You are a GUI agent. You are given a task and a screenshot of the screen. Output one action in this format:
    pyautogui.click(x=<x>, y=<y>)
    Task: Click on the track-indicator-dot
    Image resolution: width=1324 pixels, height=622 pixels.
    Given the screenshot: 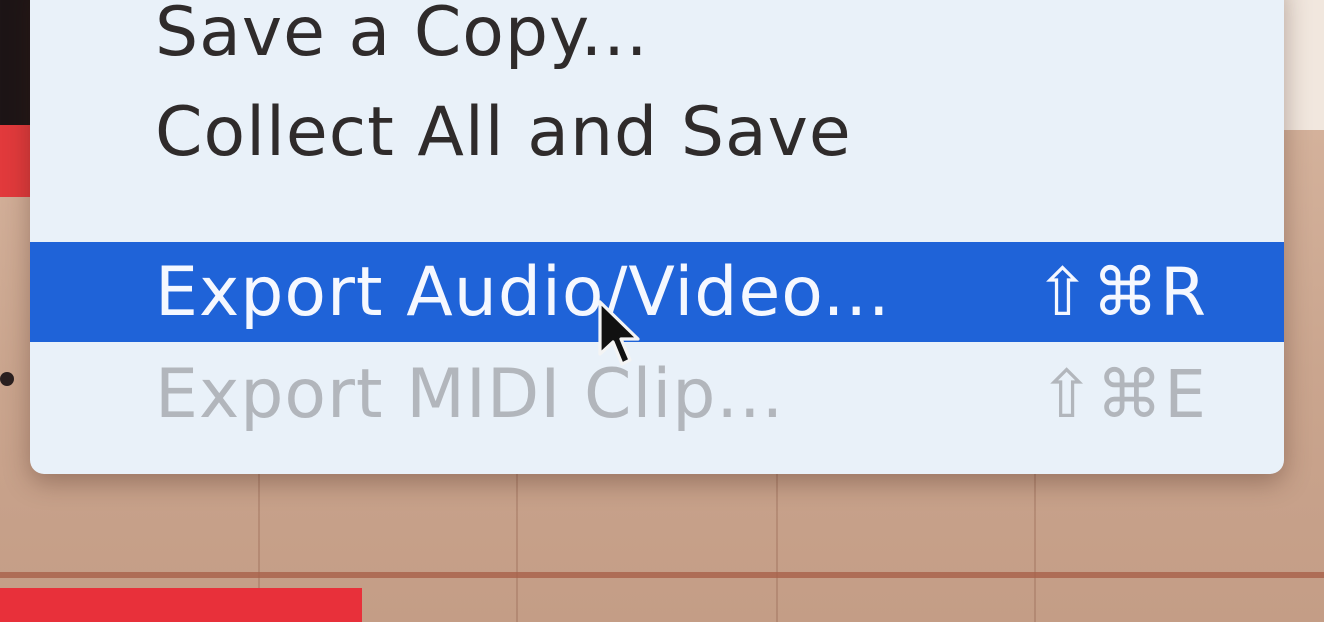 What is the action you would take?
    pyautogui.click(x=7, y=379)
    